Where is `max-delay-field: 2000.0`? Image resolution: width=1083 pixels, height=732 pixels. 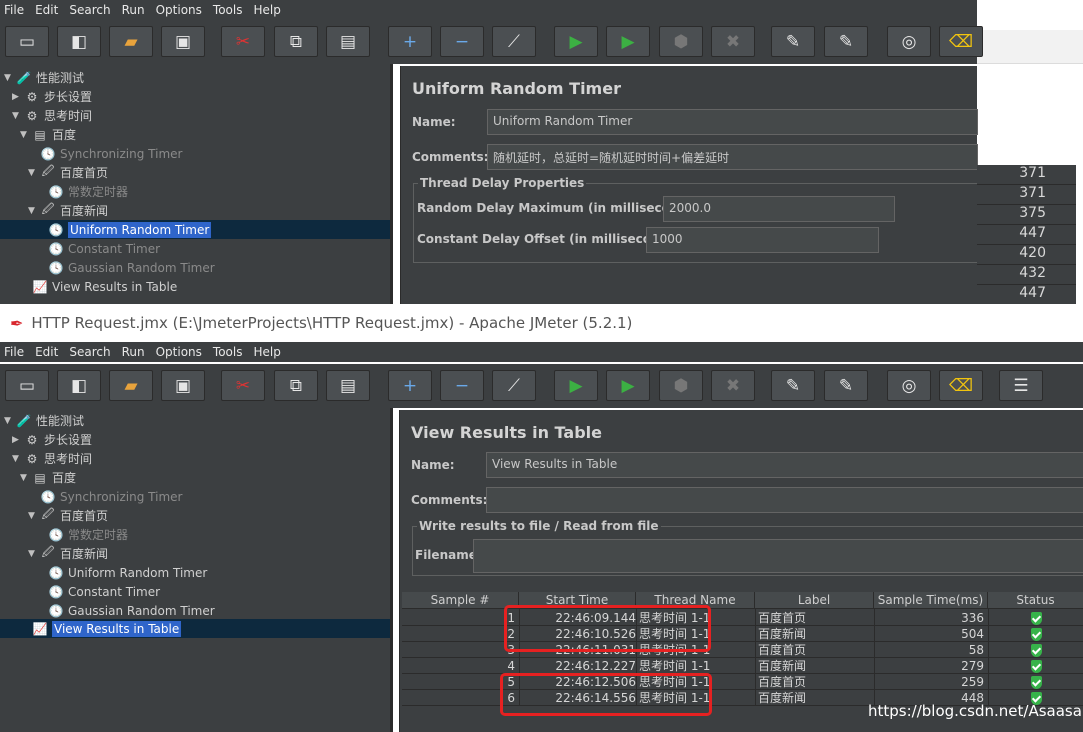
max-delay-field: 2000.0 is located at coordinates (779, 209).